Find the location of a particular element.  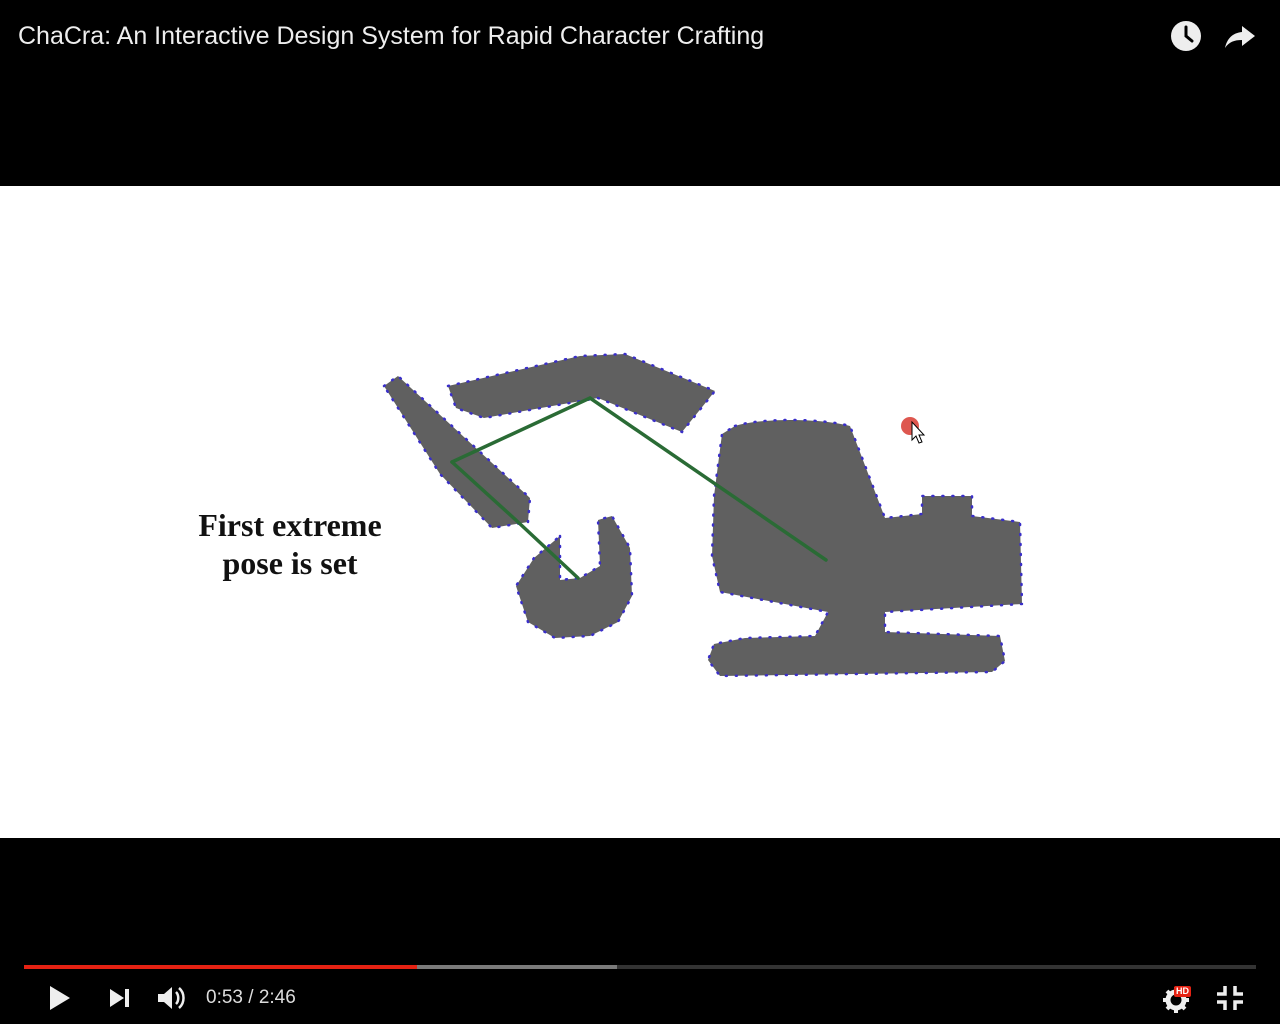

progress-bar is located at coordinates (640, 967).